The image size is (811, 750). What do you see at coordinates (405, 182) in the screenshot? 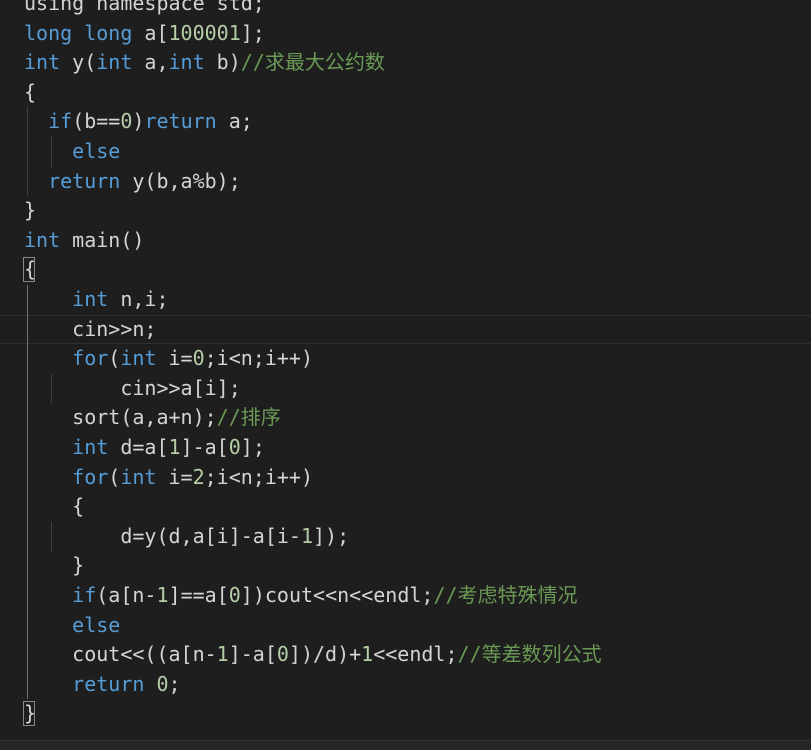
I see `code-line: return y(b,a%b);` at bounding box center [405, 182].